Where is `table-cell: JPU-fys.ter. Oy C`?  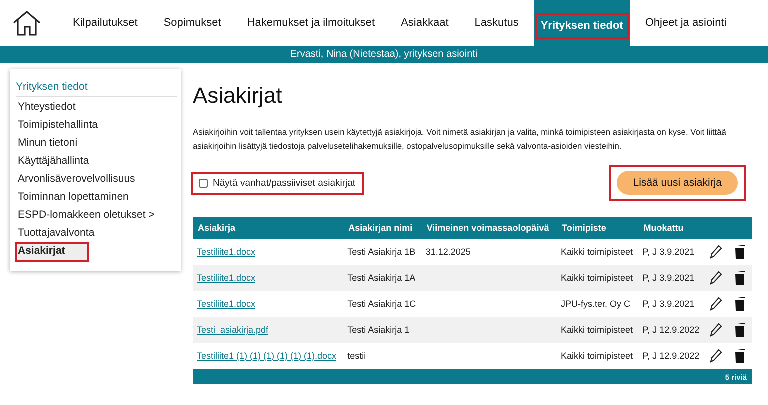
table-cell: JPU-fys.ter. Oy C is located at coordinates (598, 304).